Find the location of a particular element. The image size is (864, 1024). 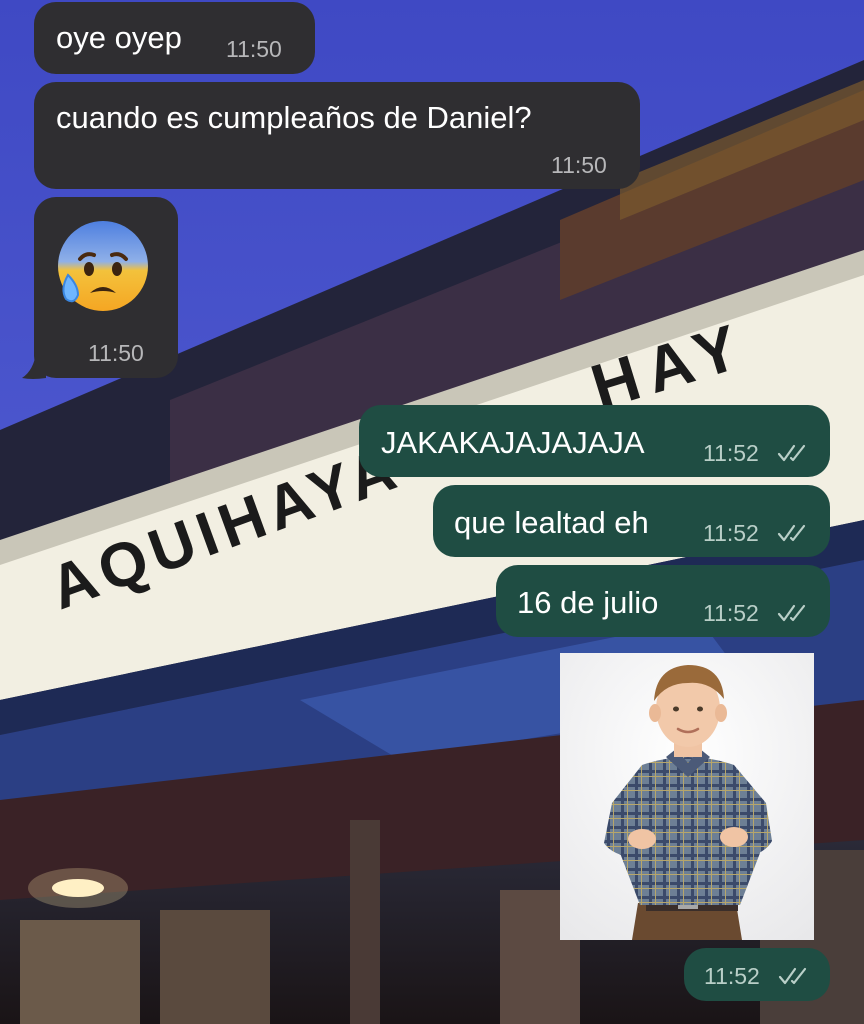

outgoing-message: JAKAKAJAJAJAJA 11:52 is located at coordinates (594, 441).